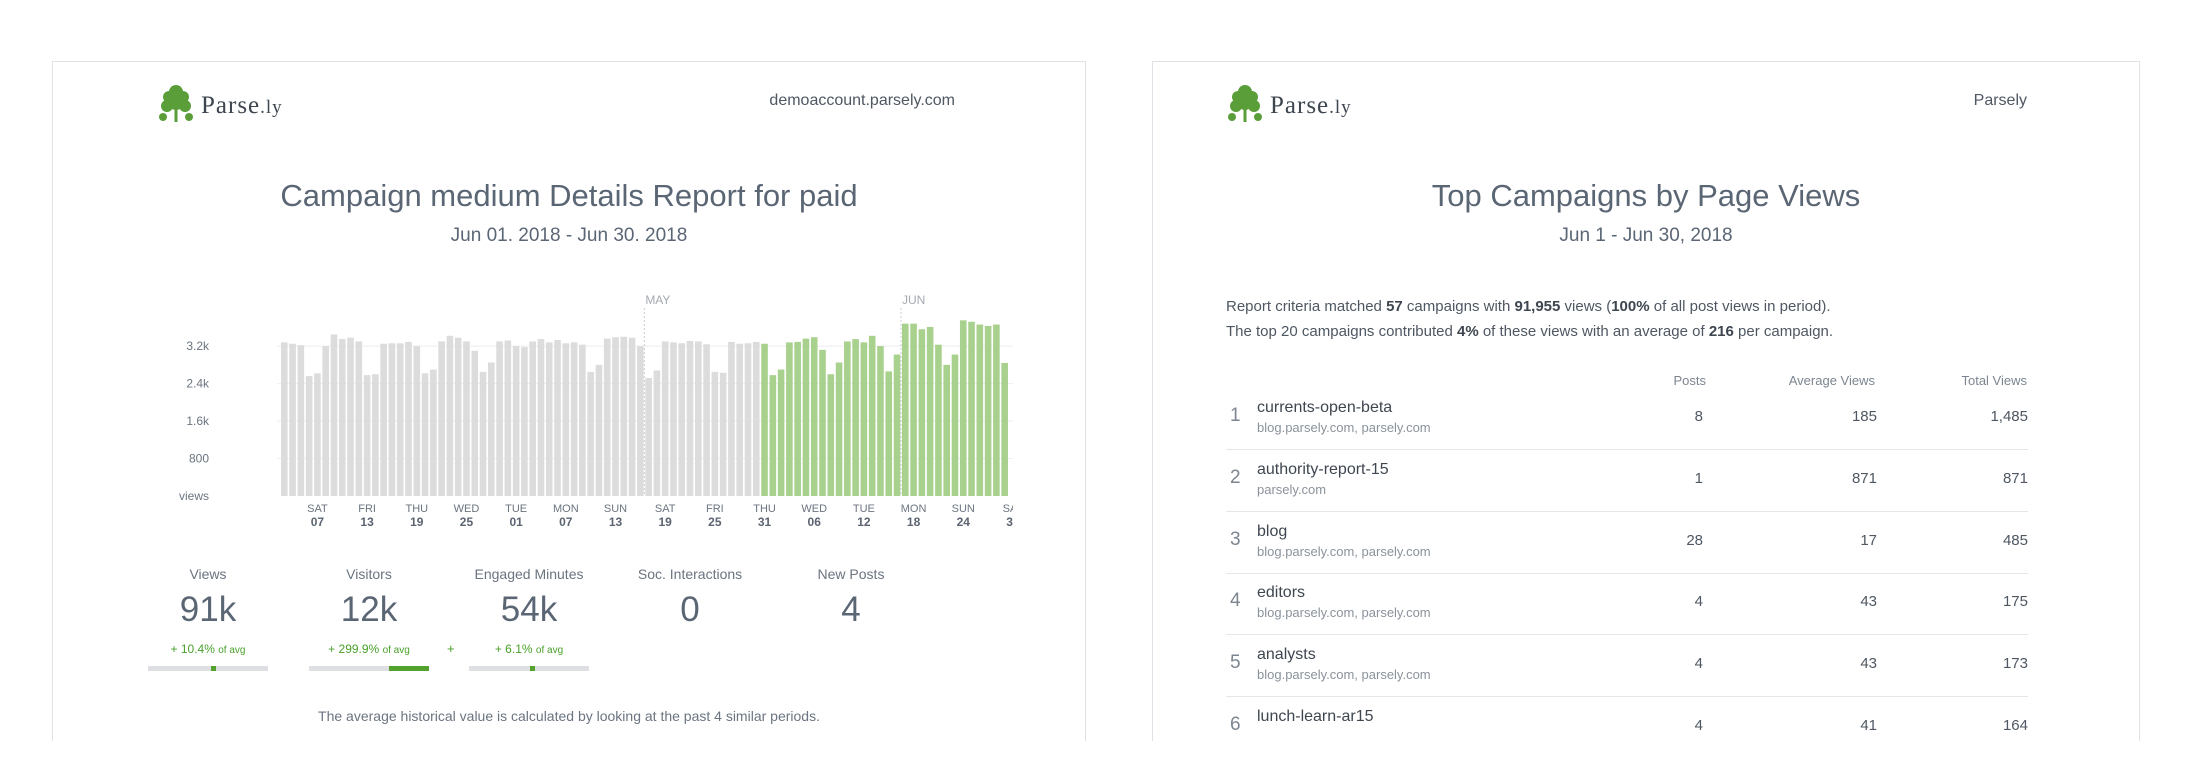 This screenshot has height=758, width=2192. Describe the element at coordinates (2015, 601) in the screenshot. I see `campaign-total-views: 175` at that location.